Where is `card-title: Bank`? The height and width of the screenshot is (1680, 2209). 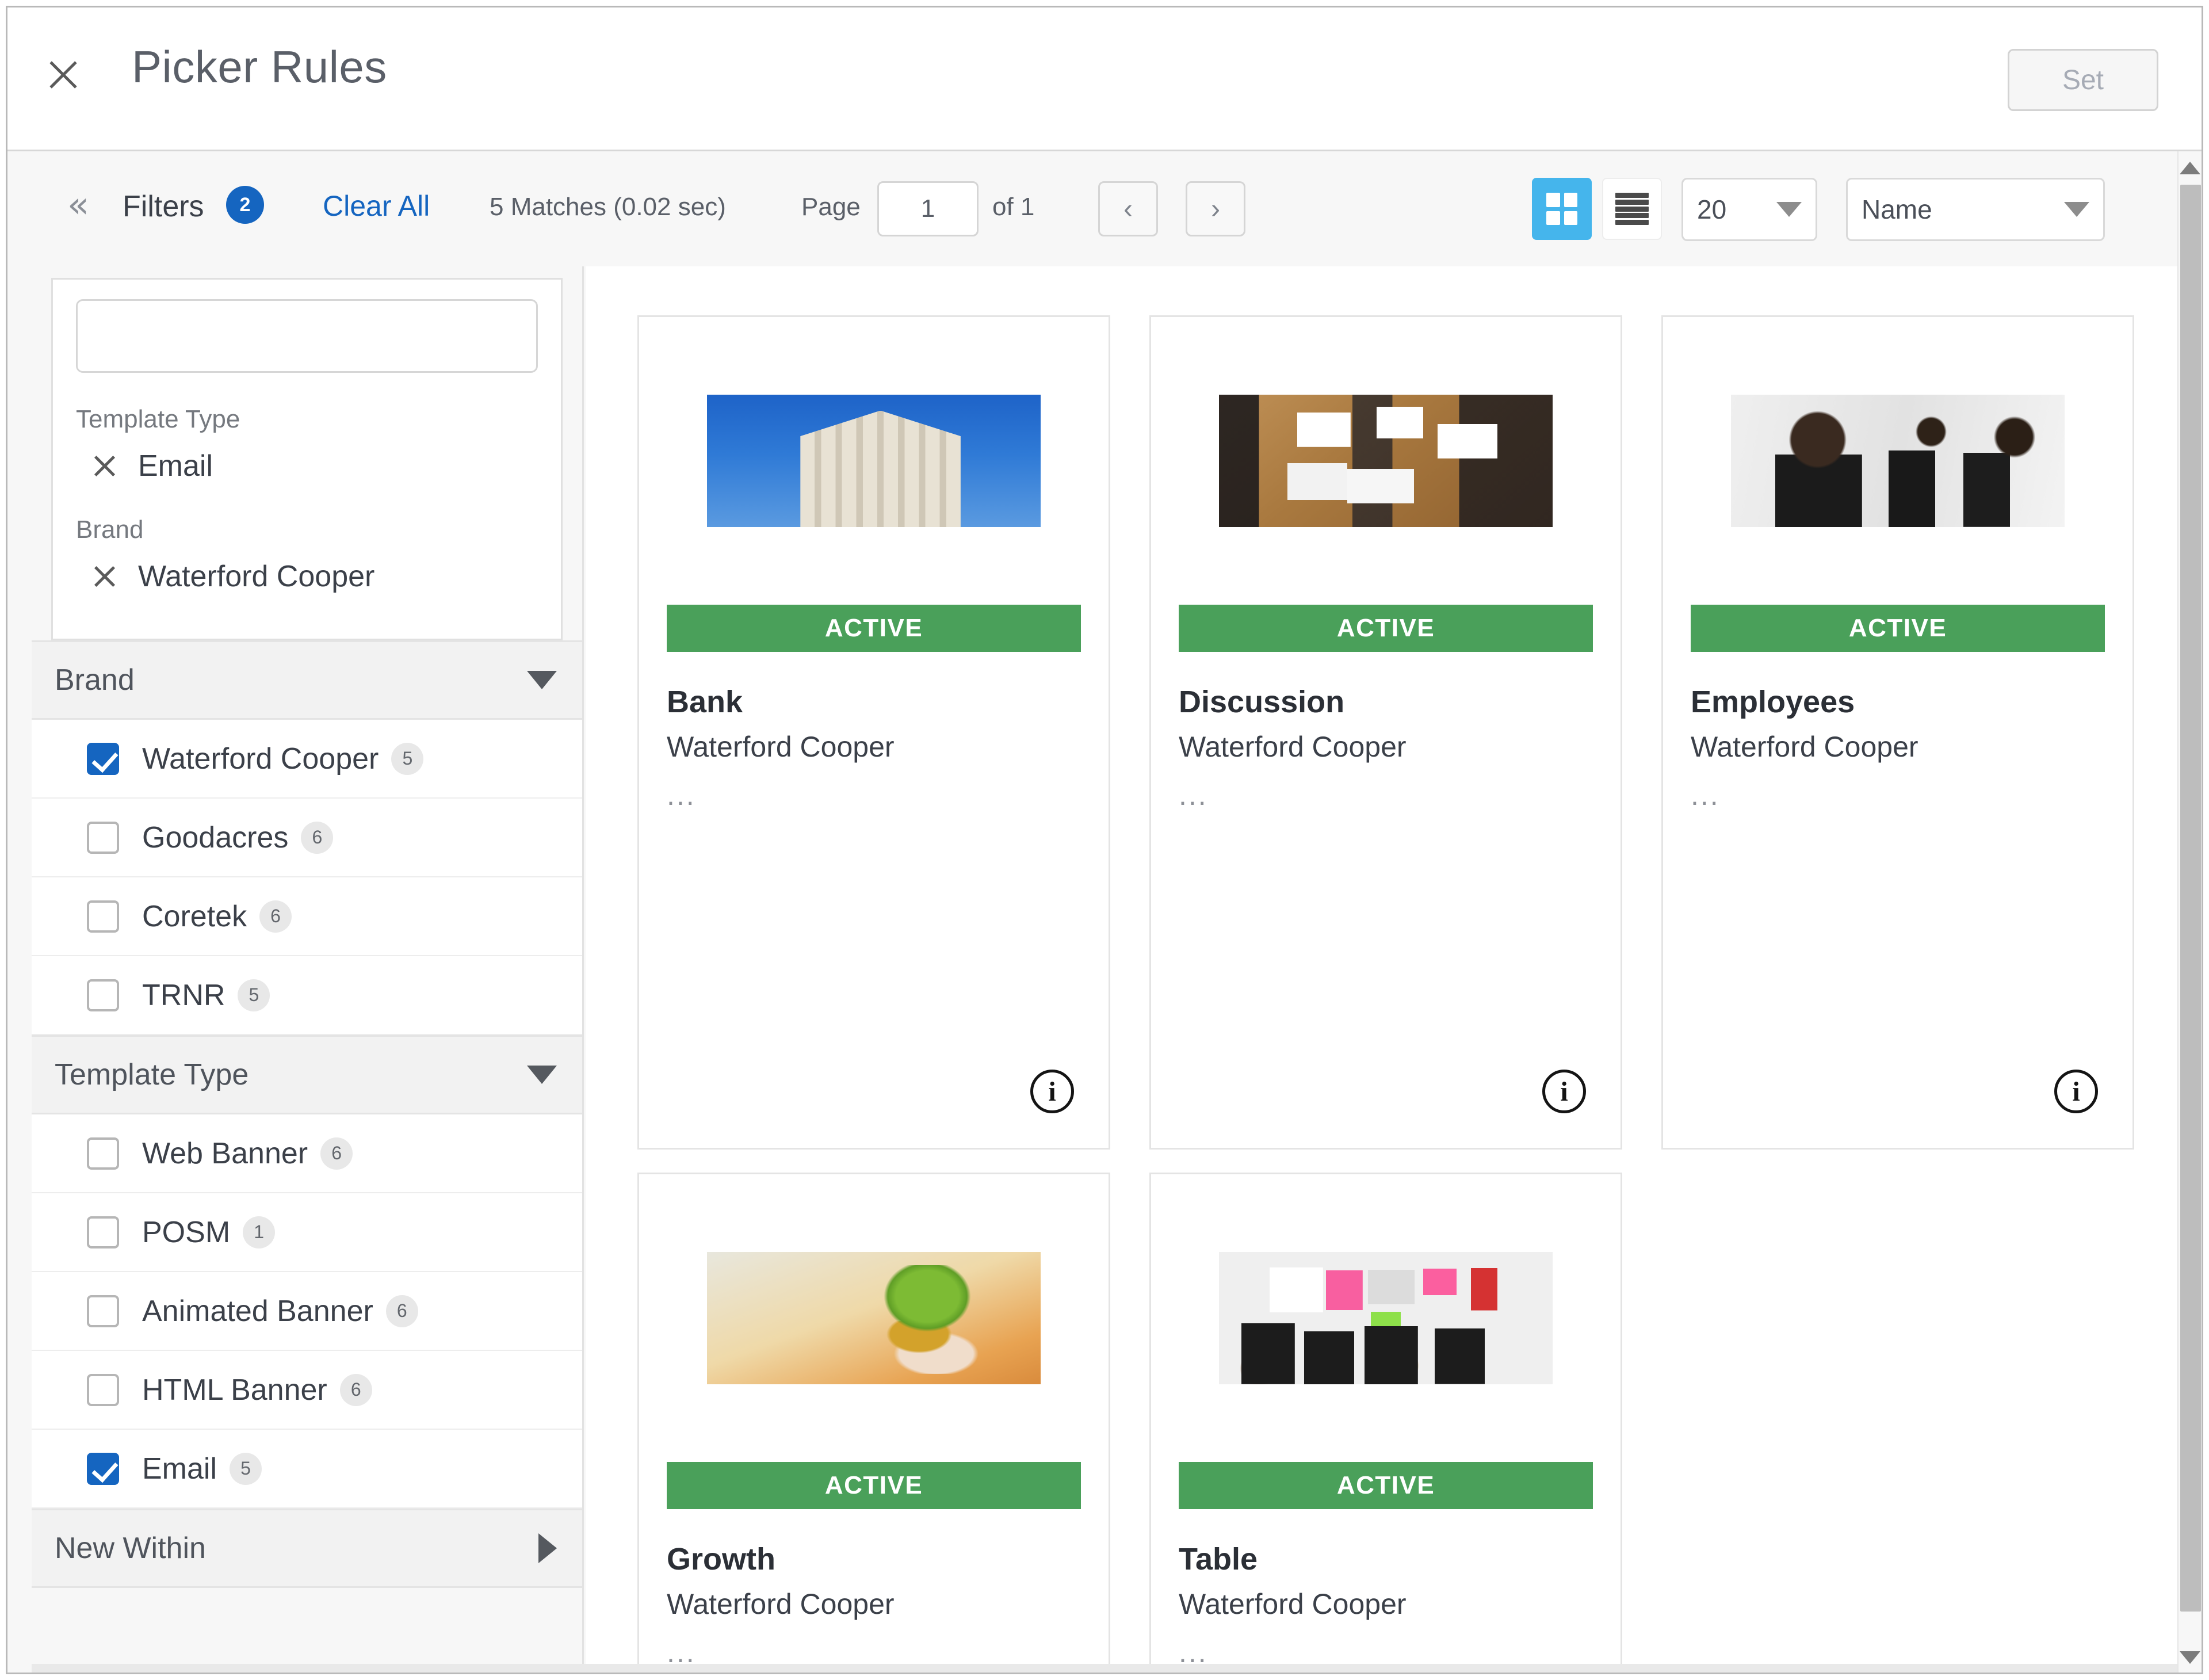
card-title: Bank is located at coordinates (705, 702).